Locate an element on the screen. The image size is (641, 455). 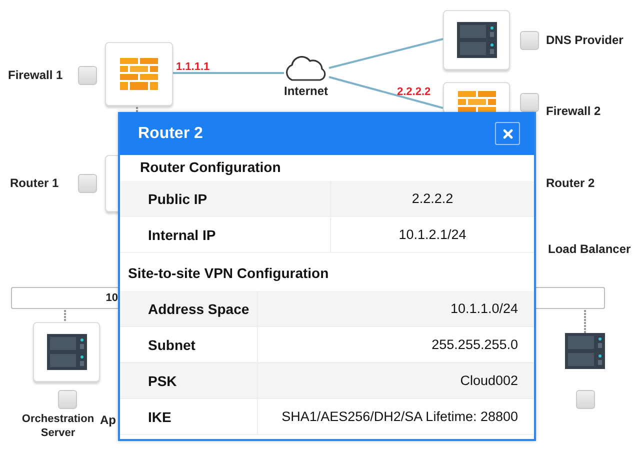
ip-label: 2.2.2.2 is located at coordinates (414, 92).